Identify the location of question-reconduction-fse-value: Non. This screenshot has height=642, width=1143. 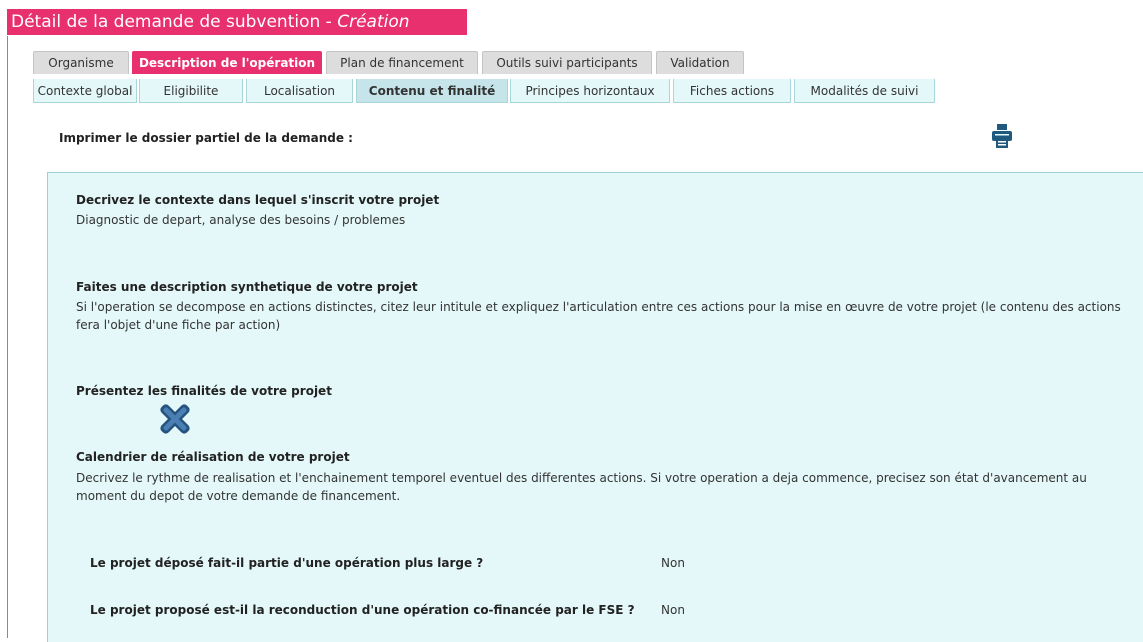
(673, 610).